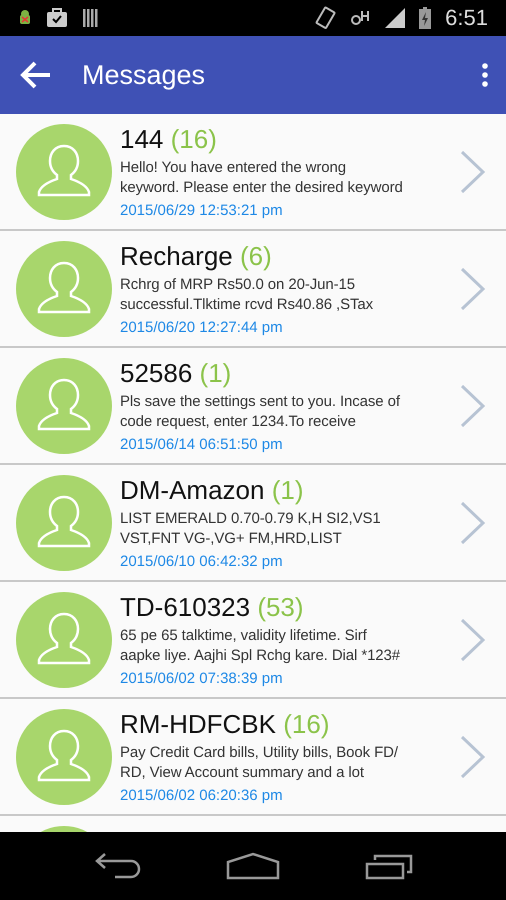 The width and height of the screenshot is (506, 900). Describe the element at coordinates (253, 866) in the screenshot. I see `home-icon` at that location.